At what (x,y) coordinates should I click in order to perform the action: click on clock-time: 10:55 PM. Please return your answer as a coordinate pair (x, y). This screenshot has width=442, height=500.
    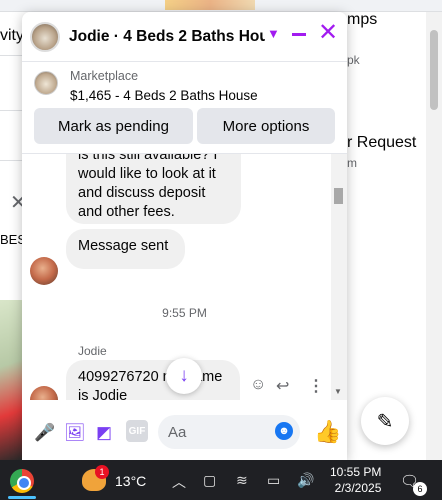
    Looking at the image, I should click on (356, 472).